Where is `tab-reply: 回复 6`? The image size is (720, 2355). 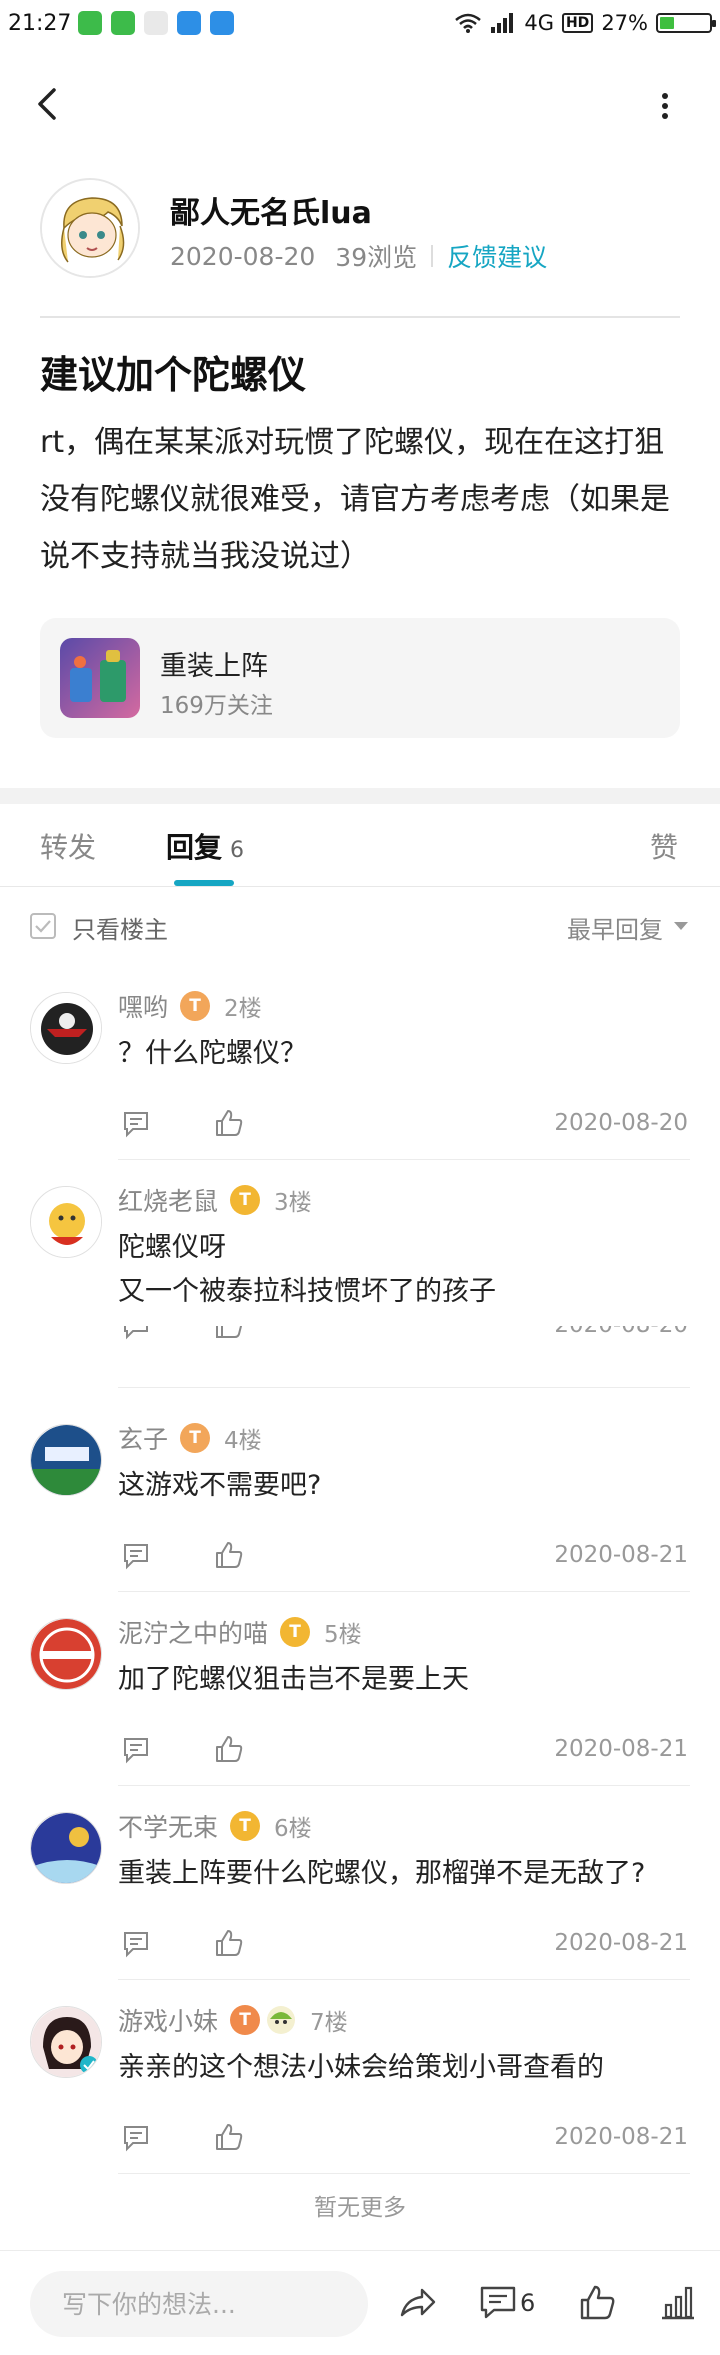 tab-reply: 回复 6 is located at coordinates (205, 846).